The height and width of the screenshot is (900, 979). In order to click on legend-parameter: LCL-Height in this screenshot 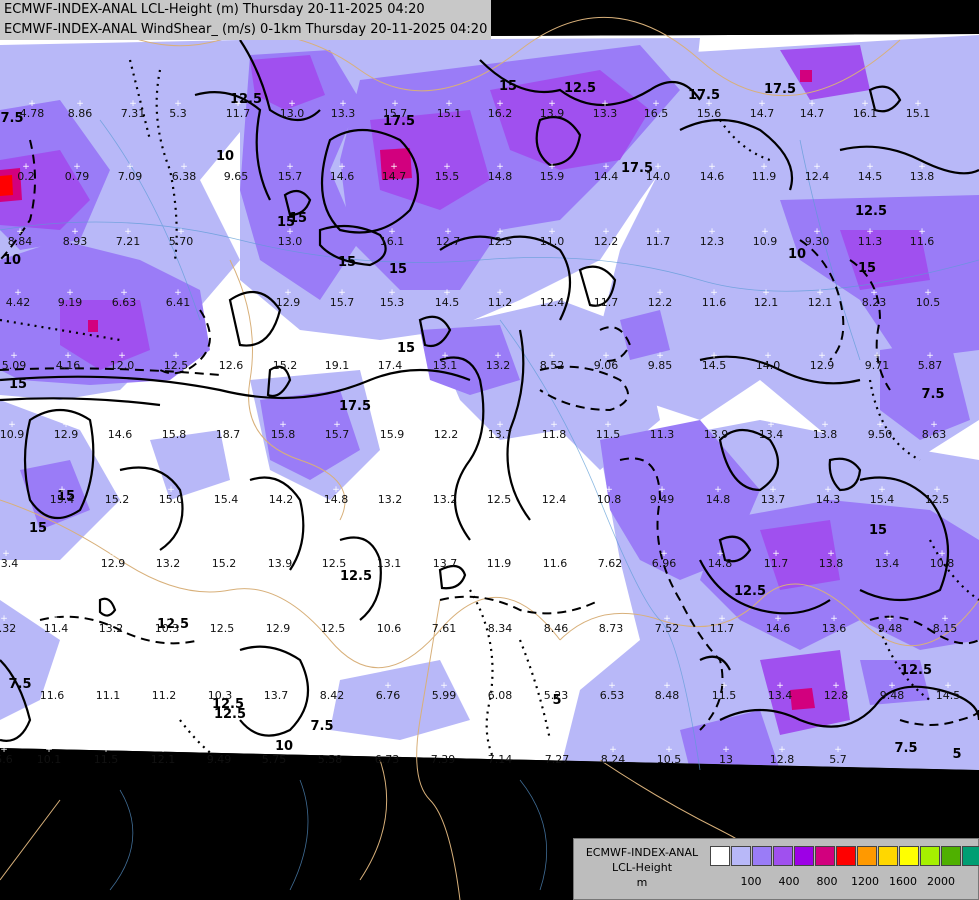, I will do `click(642, 867)`.